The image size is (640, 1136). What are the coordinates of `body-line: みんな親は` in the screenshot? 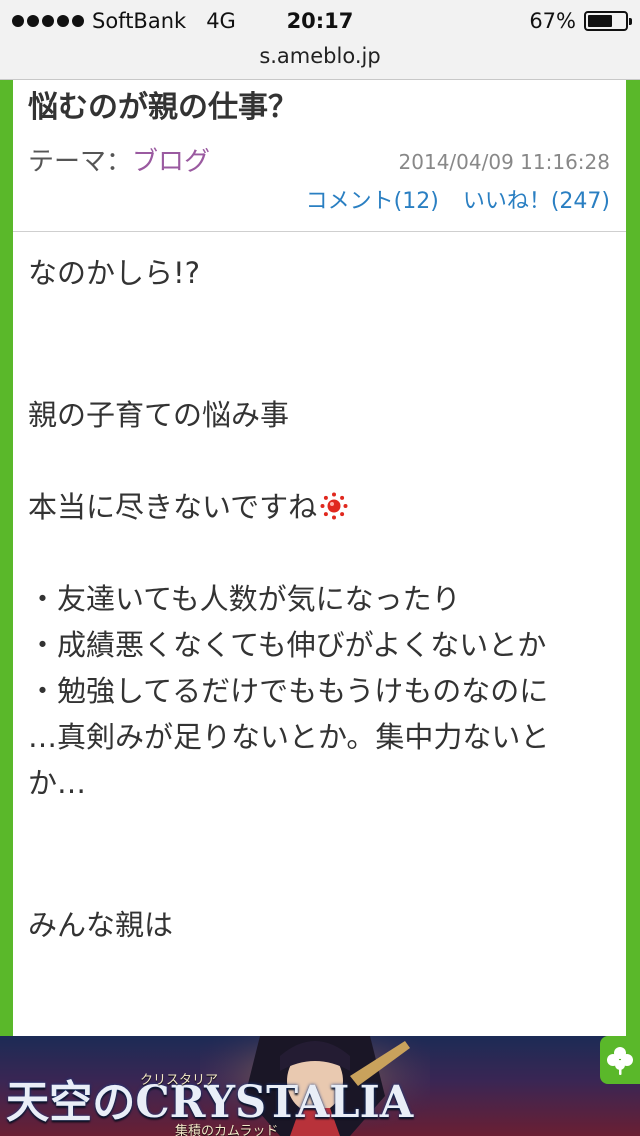 It's located at (101, 925).